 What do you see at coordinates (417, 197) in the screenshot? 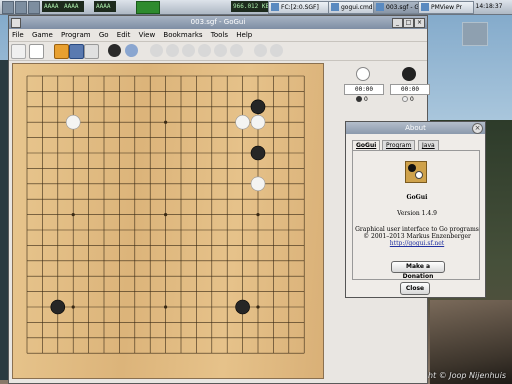
I see `app-name: GoGui` at bounding box center [417, 197].